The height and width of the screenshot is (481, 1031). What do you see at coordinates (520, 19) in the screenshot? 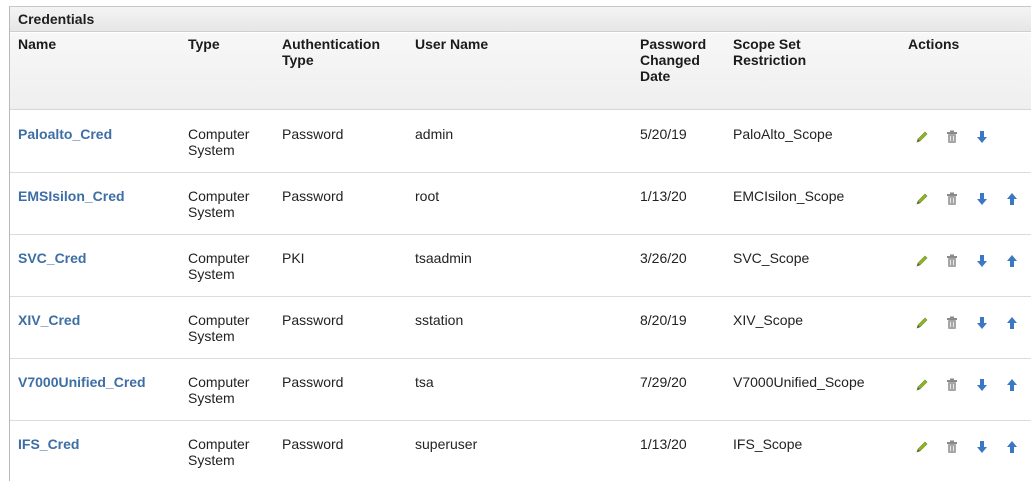
I see `panel-title: Credentials` at bounding box center [520, 19].